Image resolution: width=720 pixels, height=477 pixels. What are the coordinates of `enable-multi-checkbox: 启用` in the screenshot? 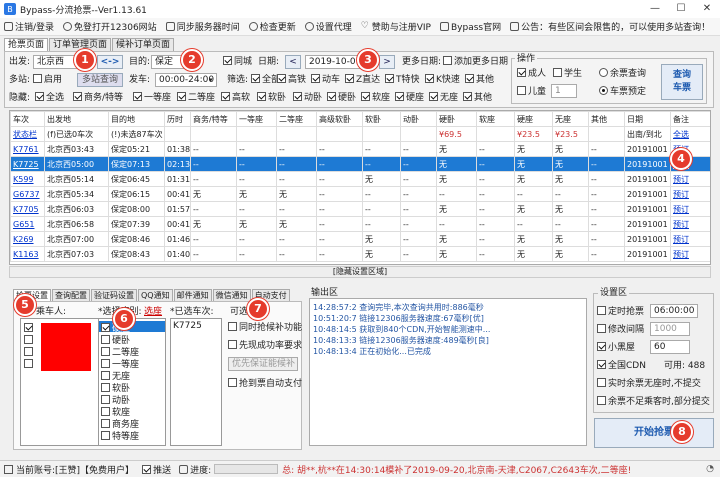 It's located at (47, 80).